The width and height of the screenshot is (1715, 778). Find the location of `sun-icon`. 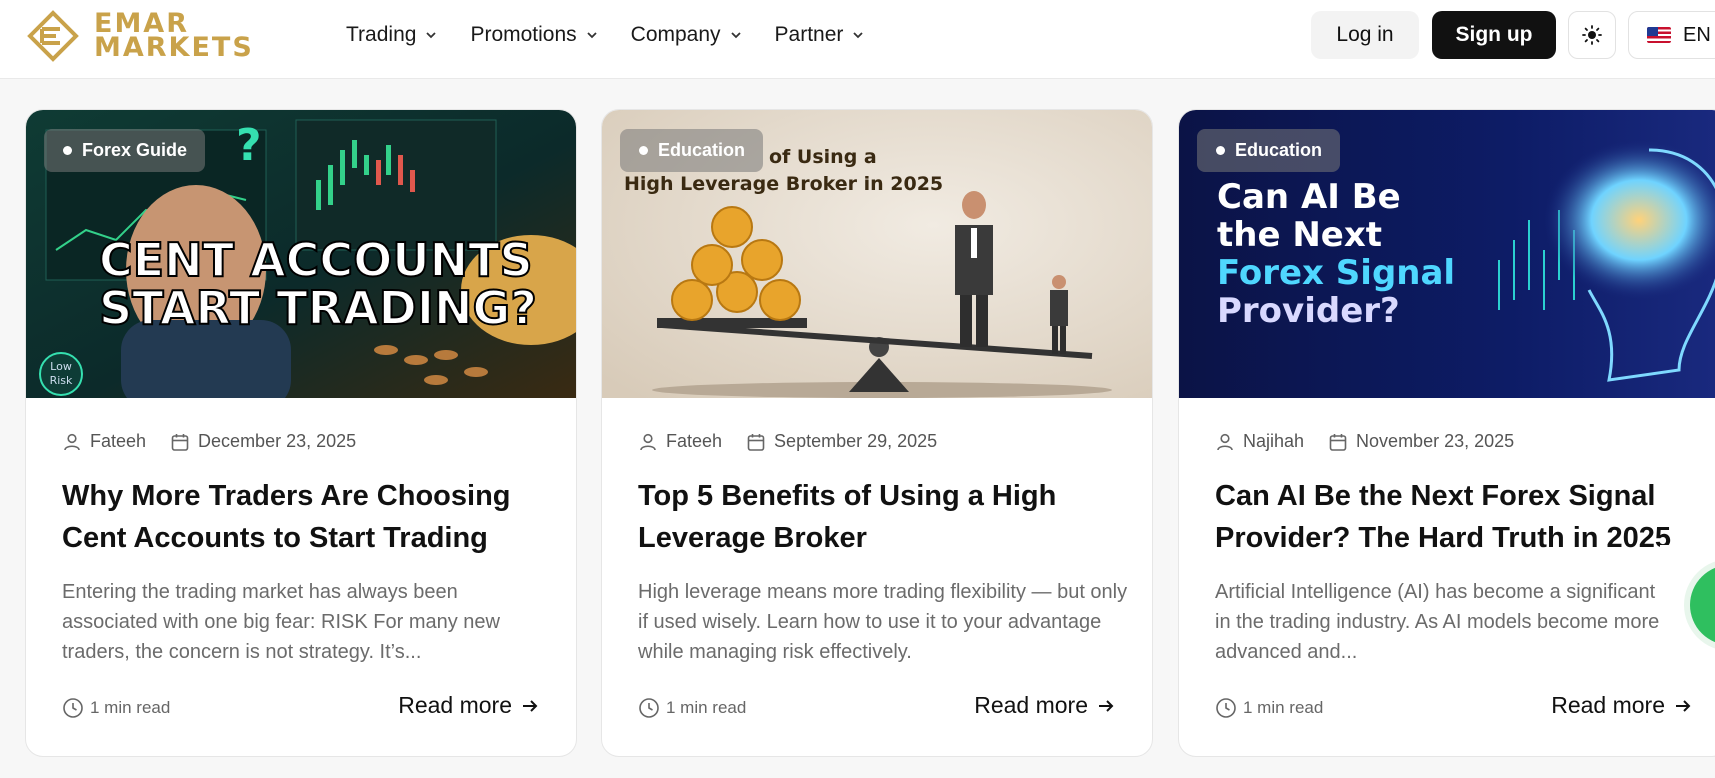

sun-icon is located at coordinates (1592, 35).